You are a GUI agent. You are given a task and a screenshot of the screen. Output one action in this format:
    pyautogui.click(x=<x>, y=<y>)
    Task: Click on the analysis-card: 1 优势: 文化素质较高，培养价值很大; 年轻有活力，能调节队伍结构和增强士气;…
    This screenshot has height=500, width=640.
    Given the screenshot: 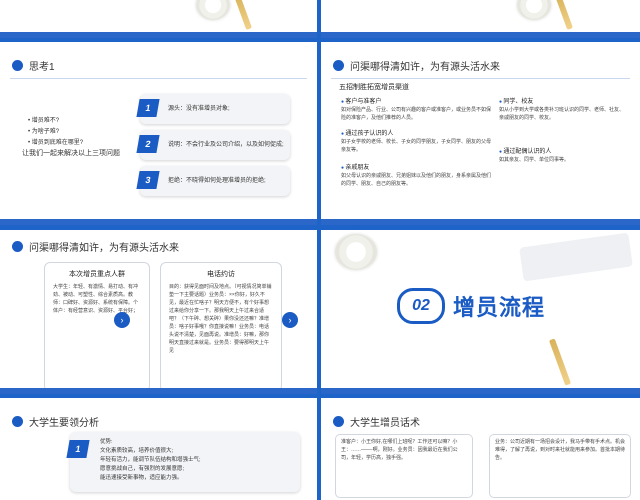 What is the action you would take?
    pyautogui.click(x=183, y=462)
    